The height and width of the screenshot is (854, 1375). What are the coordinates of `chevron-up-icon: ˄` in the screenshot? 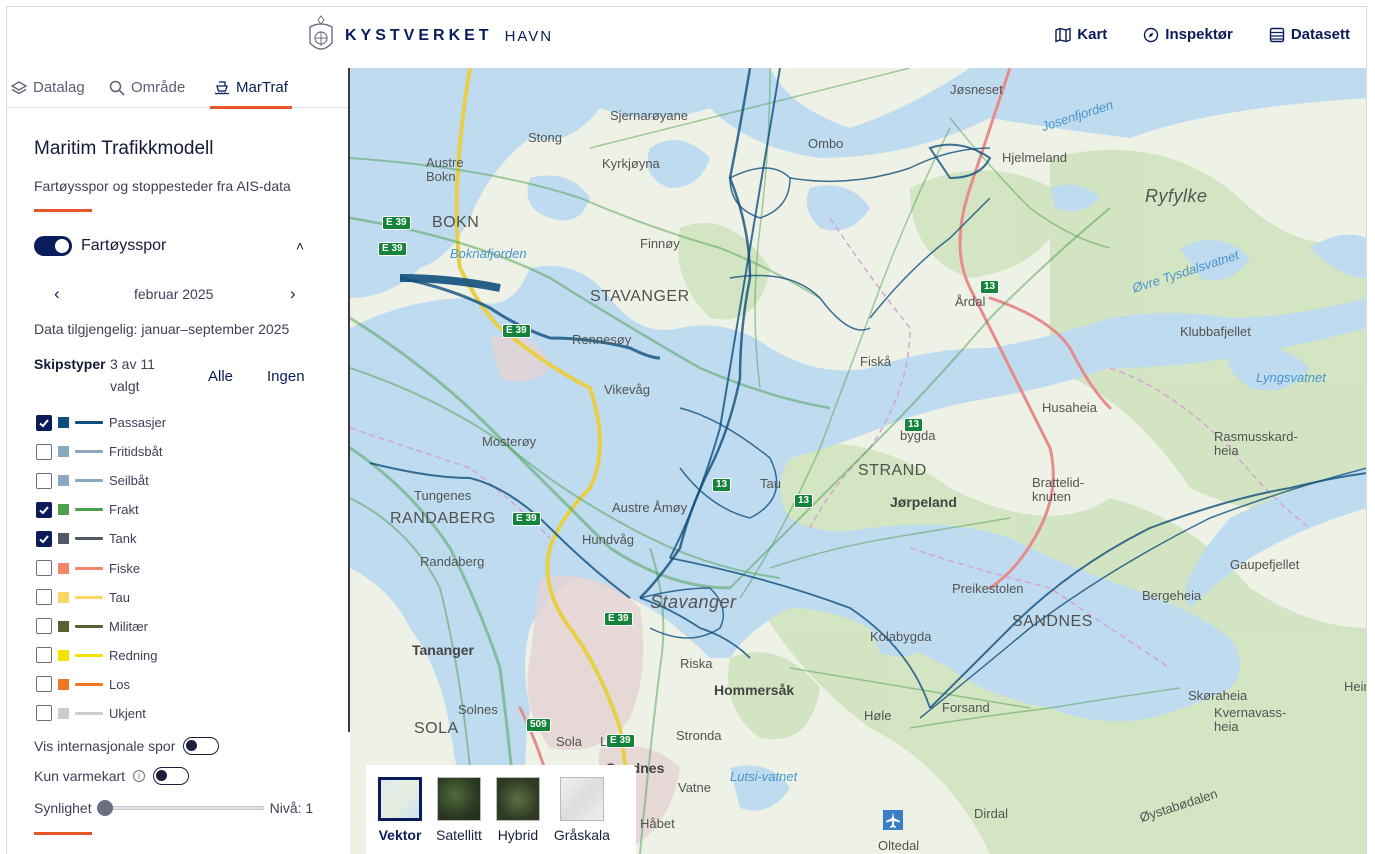 It's located at (300, 246).